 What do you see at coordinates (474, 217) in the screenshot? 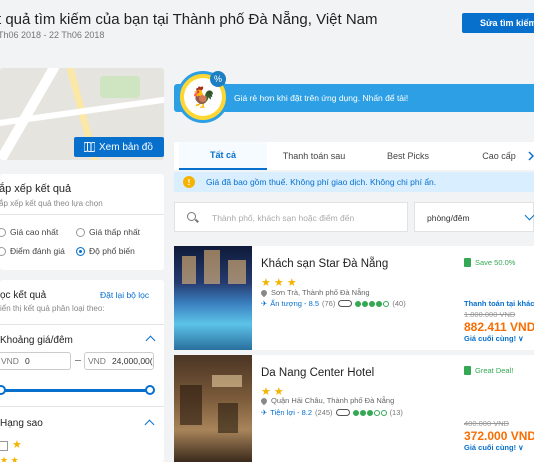
I see `price-unit-select: phòng/đêm` at bounding box center [474, 217].